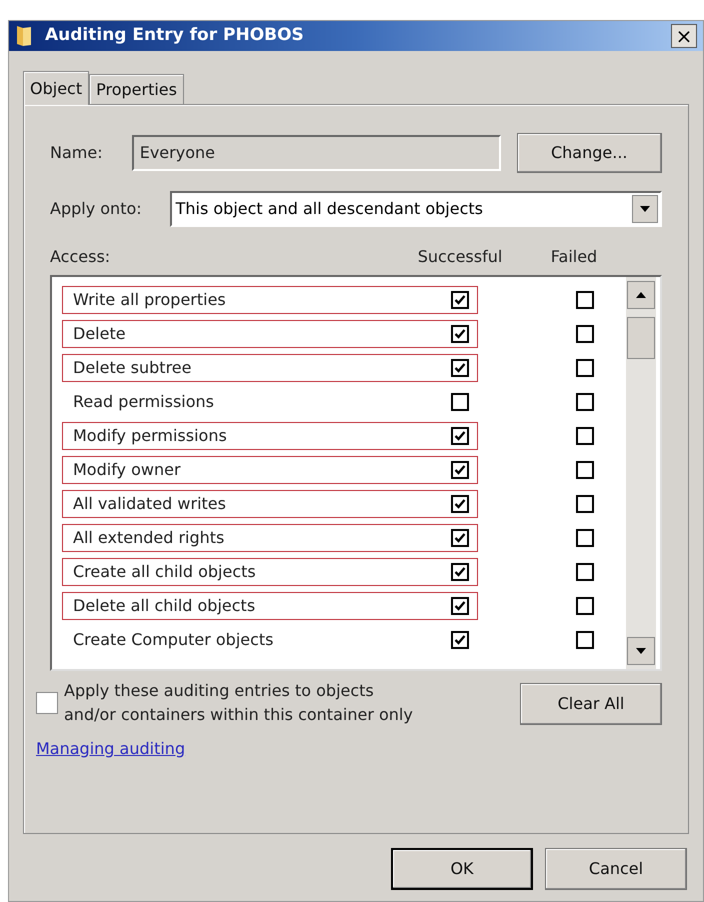  Describe the element at coordinates (150, 436) in the screenshot. I see `permission-name: Modify permissions` at that location.